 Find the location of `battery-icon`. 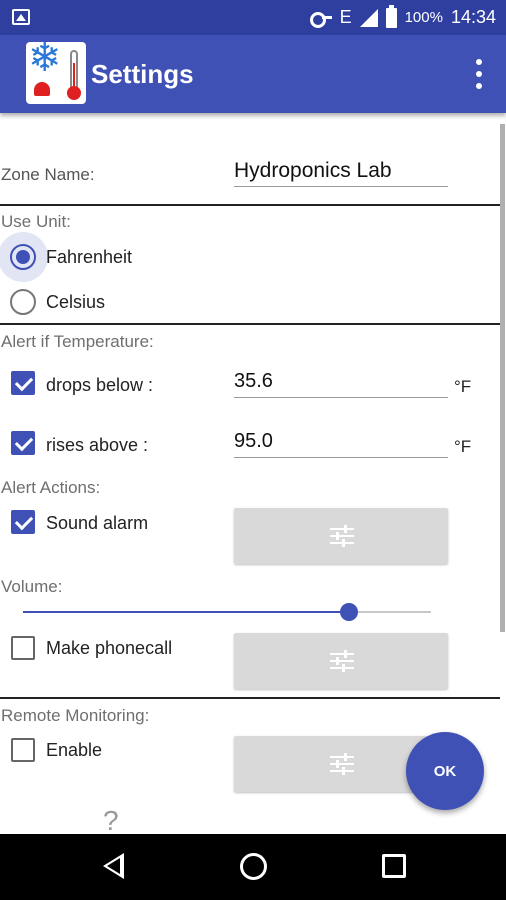

battery-icon is located at coordinates (391, 16).